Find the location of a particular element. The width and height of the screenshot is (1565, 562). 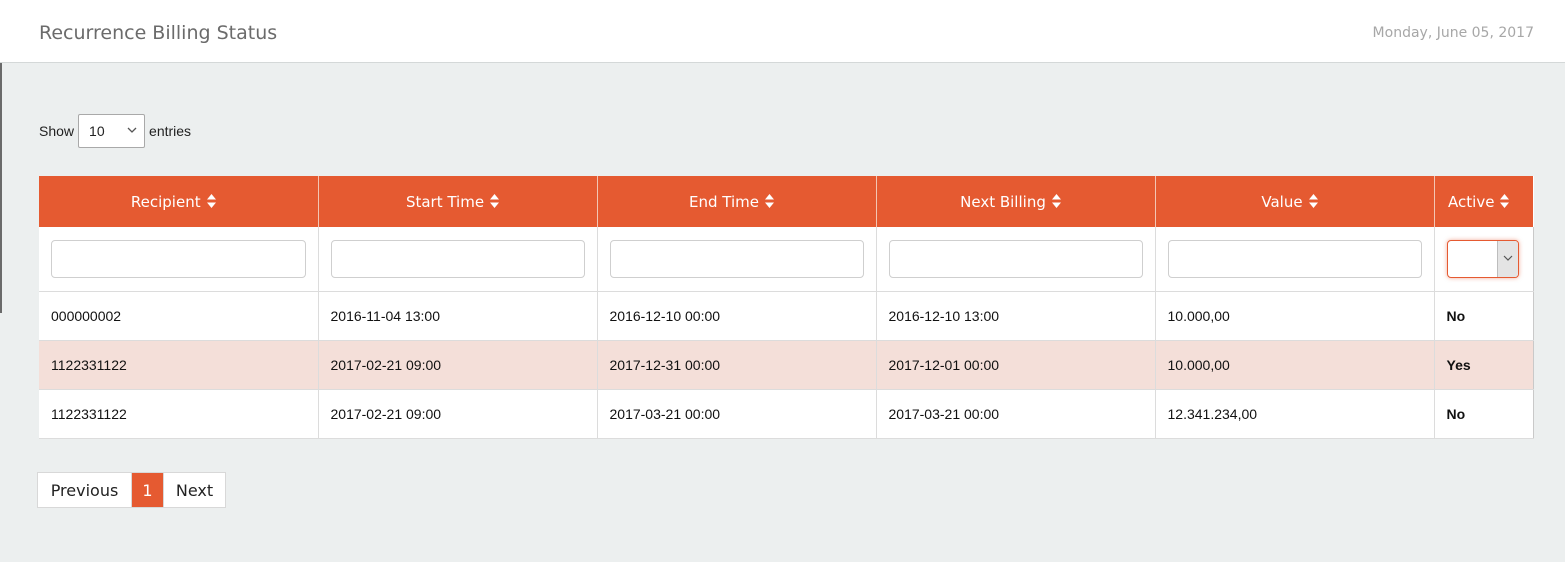

filter-row is located at coordinates (786, 259).